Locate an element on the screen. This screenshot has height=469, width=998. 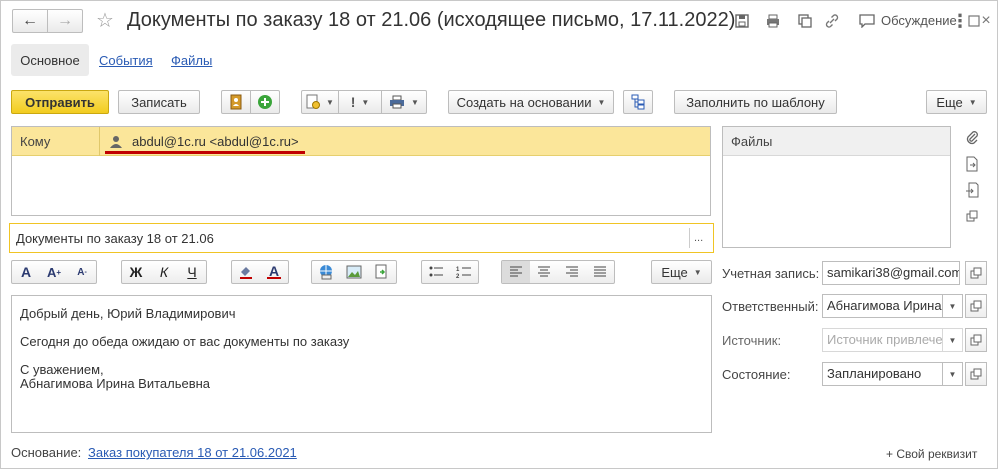
discussion-button: Обсуждение is located at coordinates (908, 20).